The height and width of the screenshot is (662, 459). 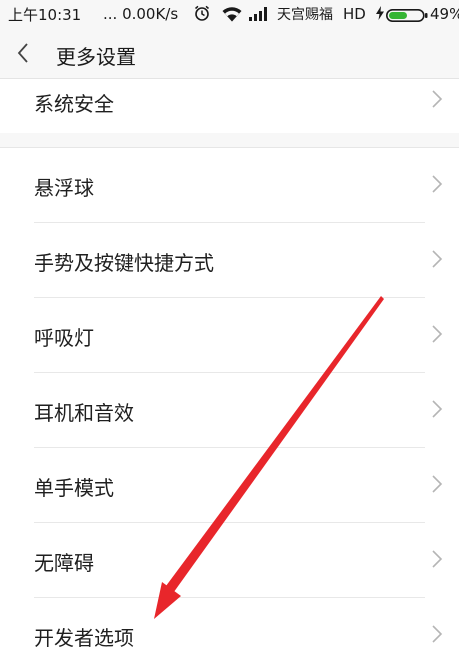 What do you see at coordinates (229, 335) in the screenshot?
I see `settings-item-breathing-light: 呼吸灯` at bounding box center [229, 335].